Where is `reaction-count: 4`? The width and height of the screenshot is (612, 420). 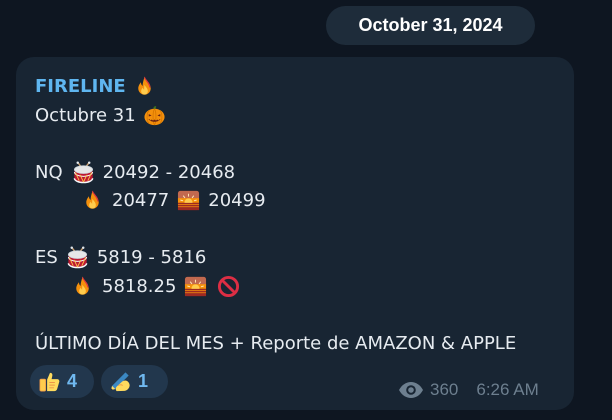
reaction-count: 4 is located at coordinates (72, 381).